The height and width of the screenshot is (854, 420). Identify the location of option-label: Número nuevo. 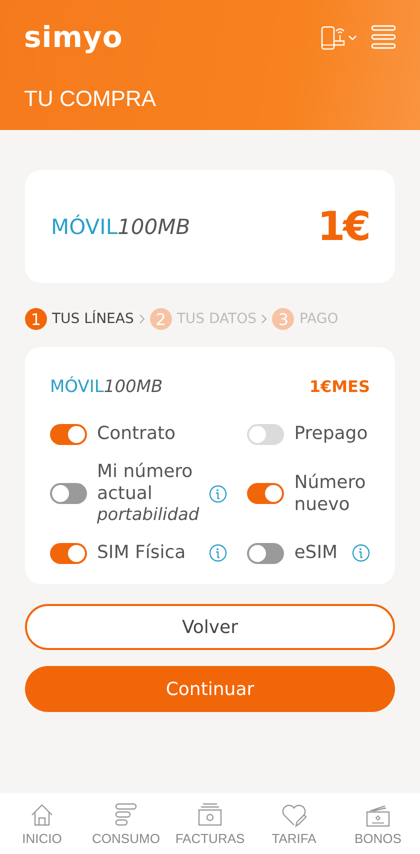
(330, 494).